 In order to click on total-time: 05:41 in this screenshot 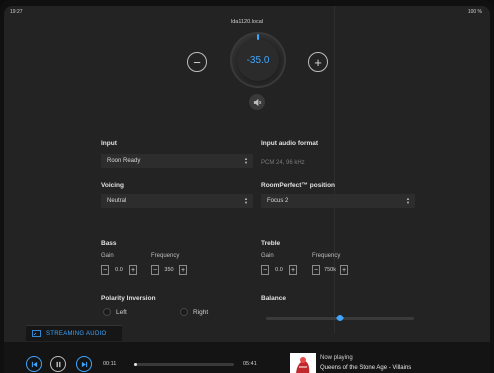, I will do `click(250, 364)`.